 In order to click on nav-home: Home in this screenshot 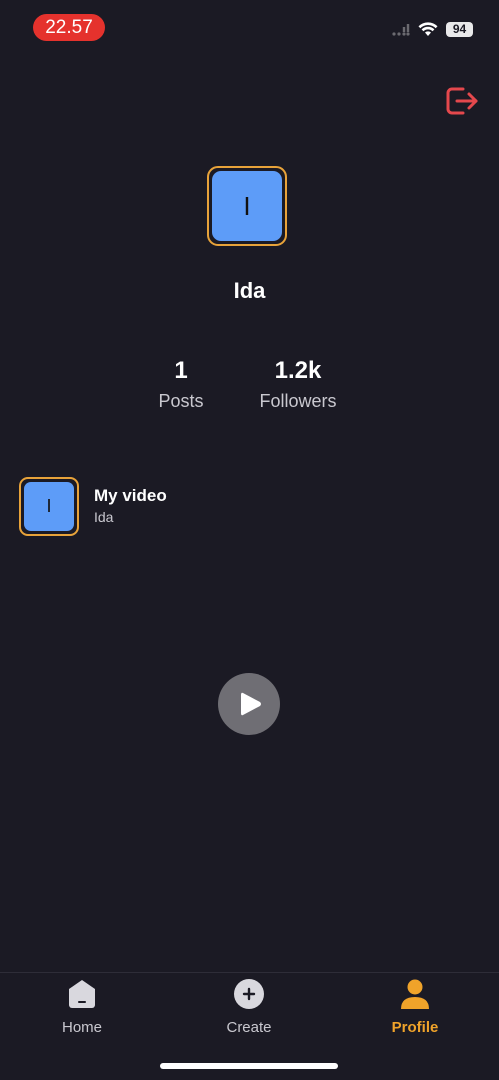, I will do `click(82, 1006)`.